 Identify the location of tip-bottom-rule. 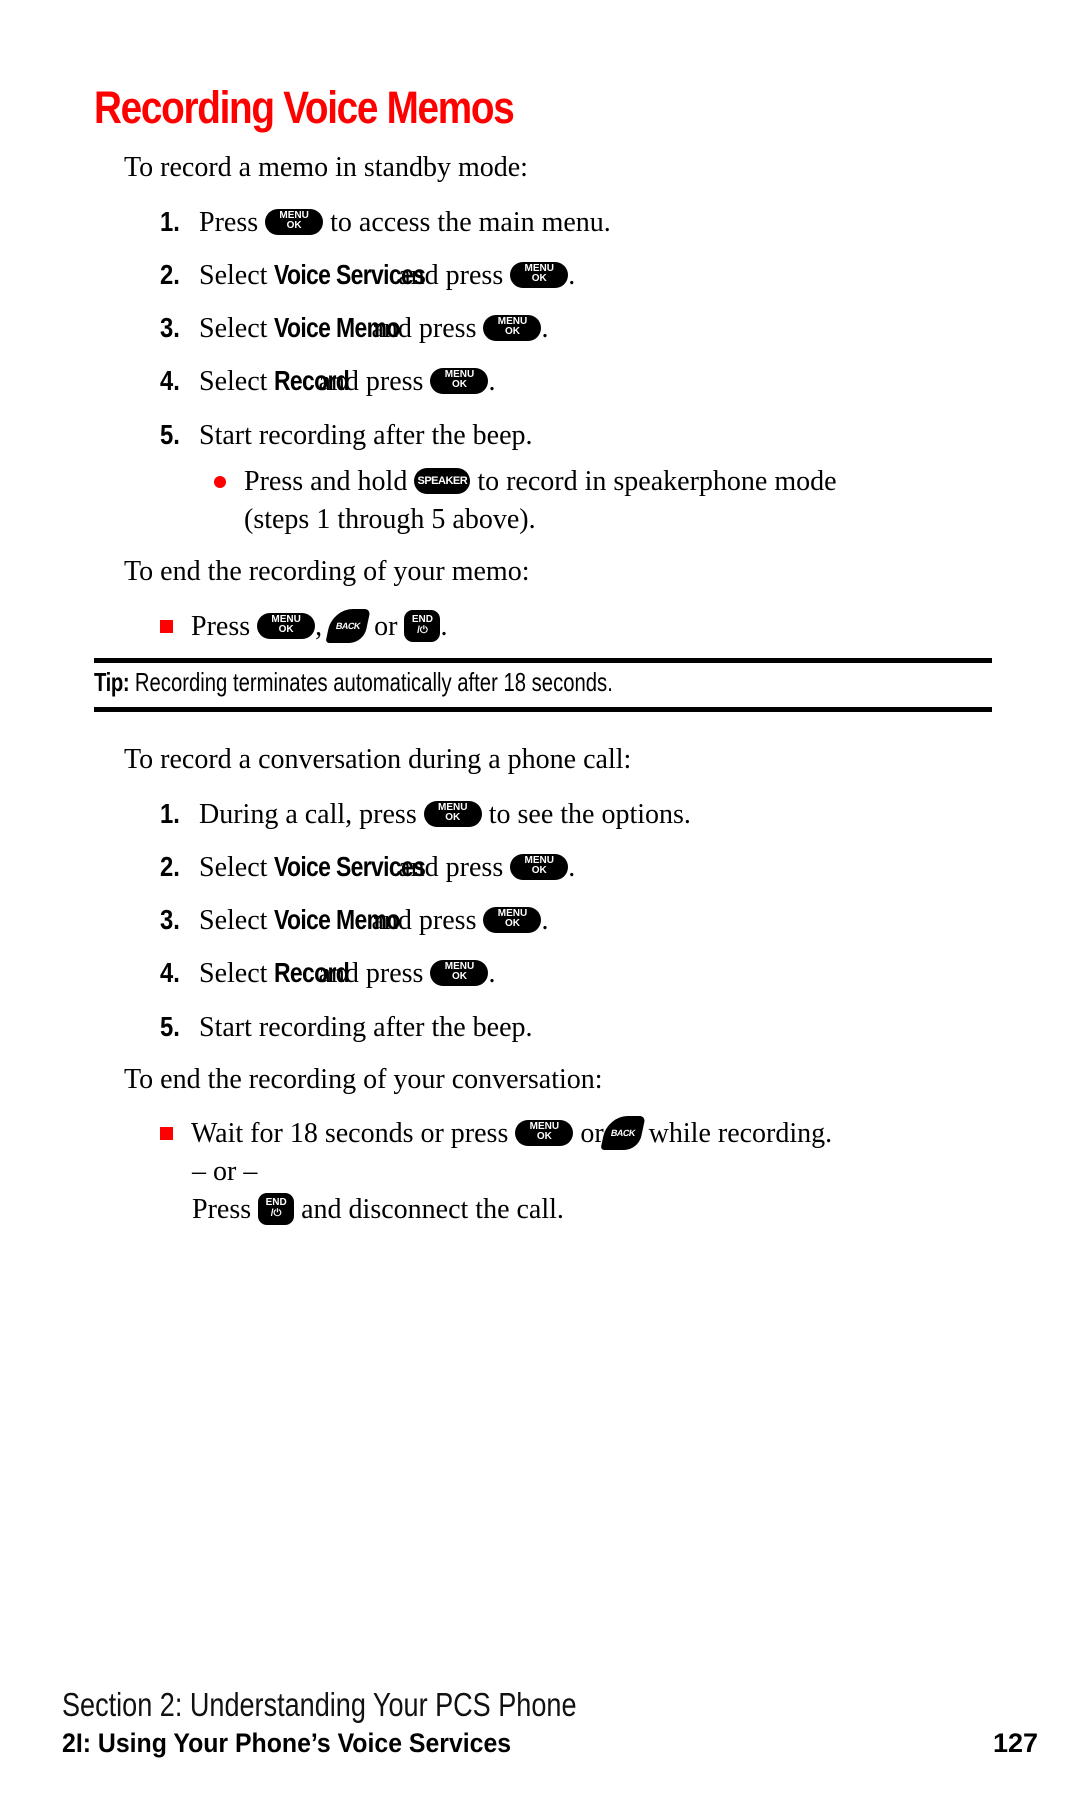
(543, 709).